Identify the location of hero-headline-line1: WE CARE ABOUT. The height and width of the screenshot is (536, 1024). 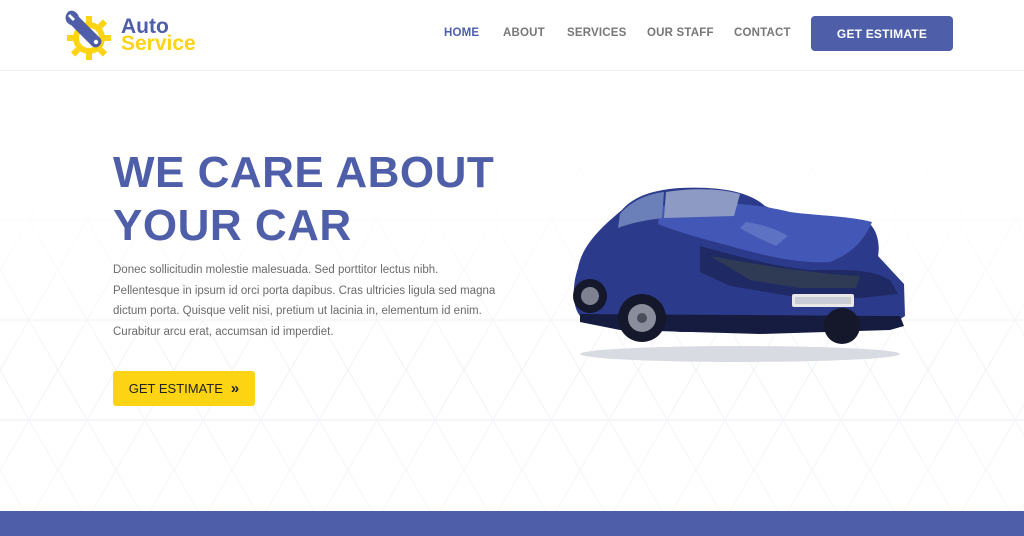
(304, 172).